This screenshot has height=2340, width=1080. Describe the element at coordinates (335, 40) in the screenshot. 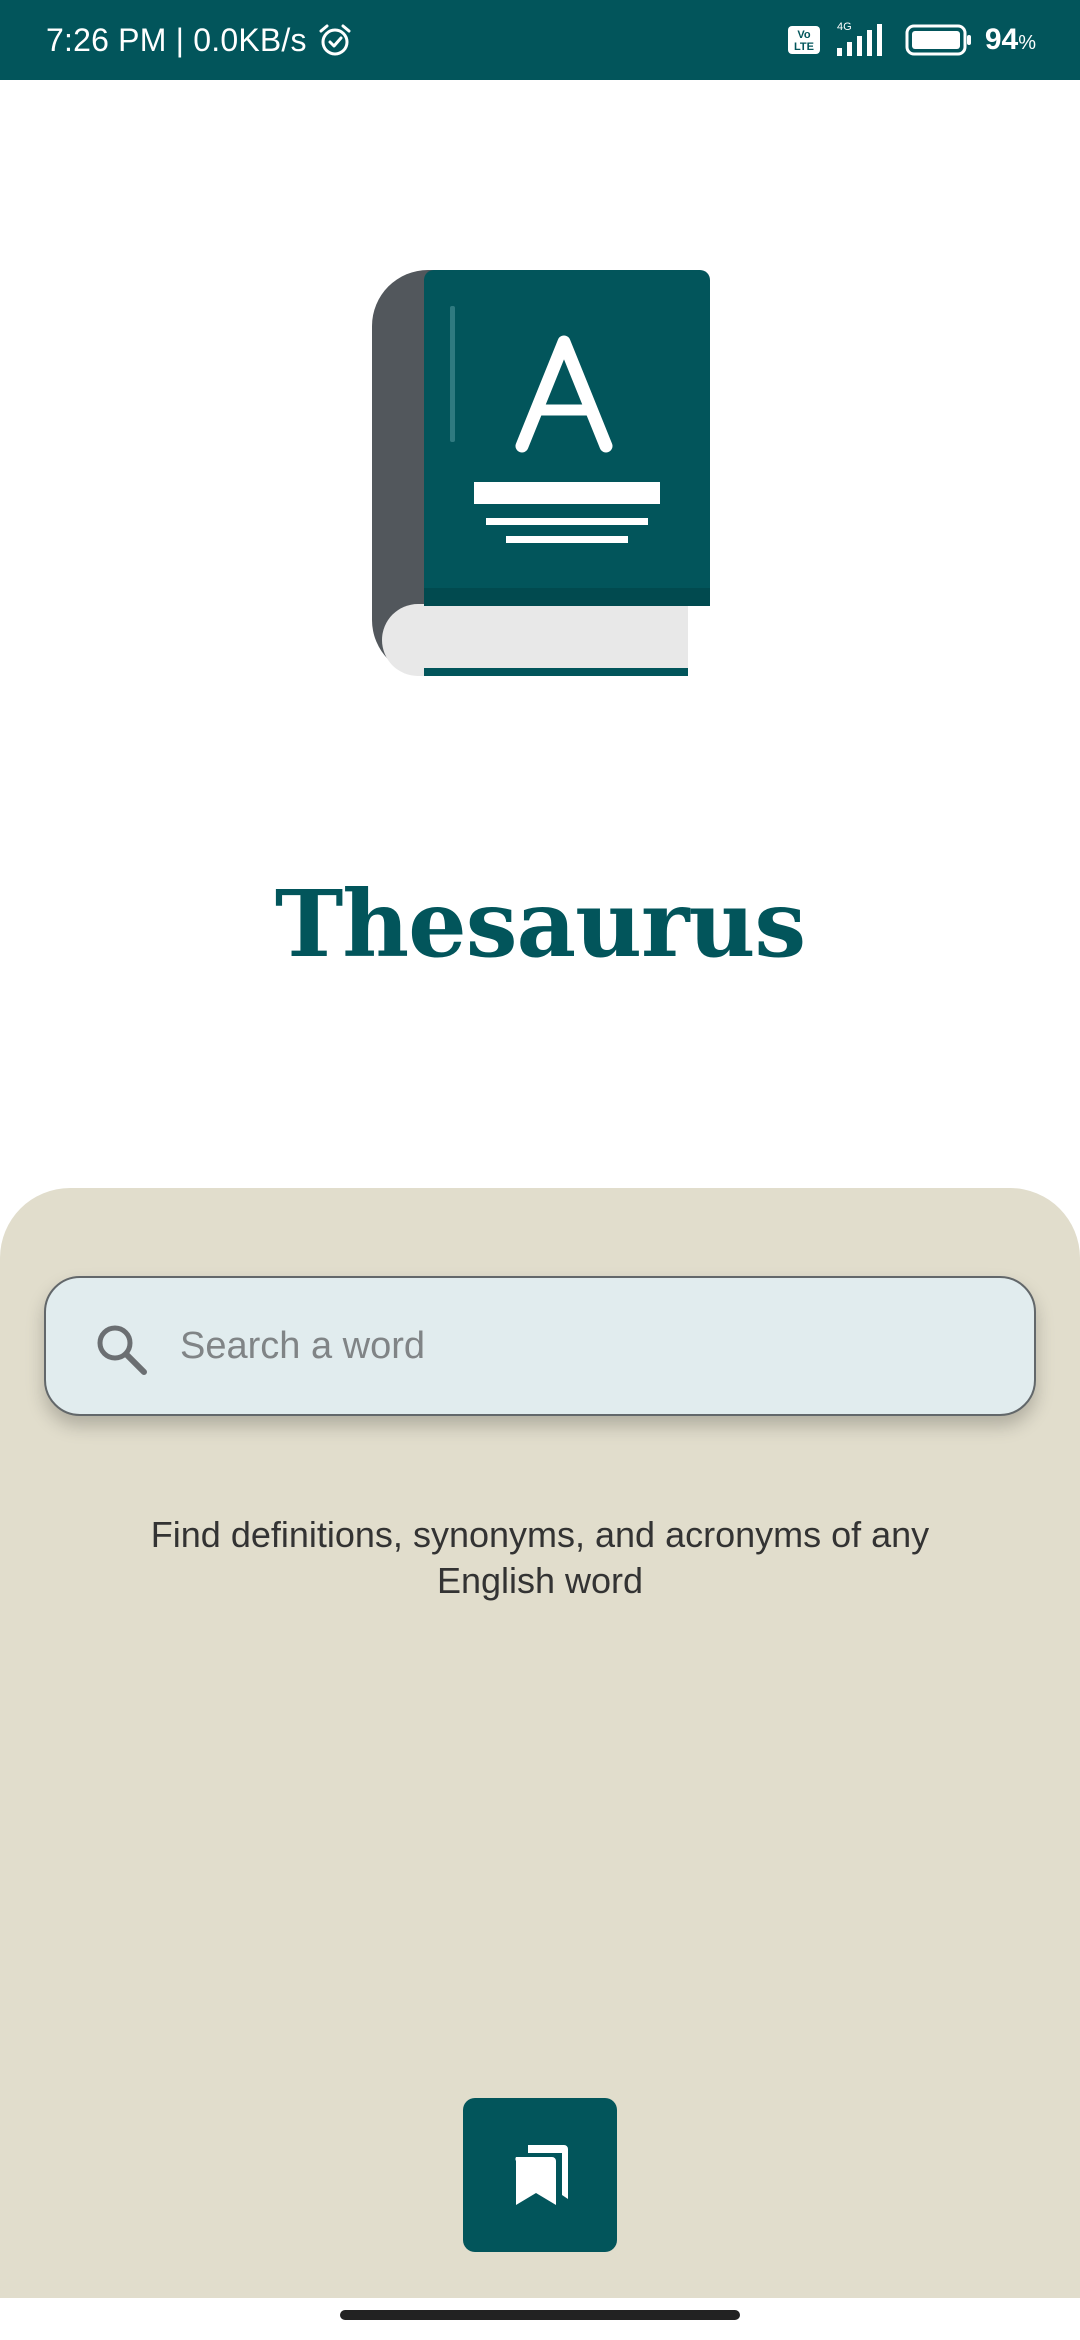

I see `alarm-icon` at that location.